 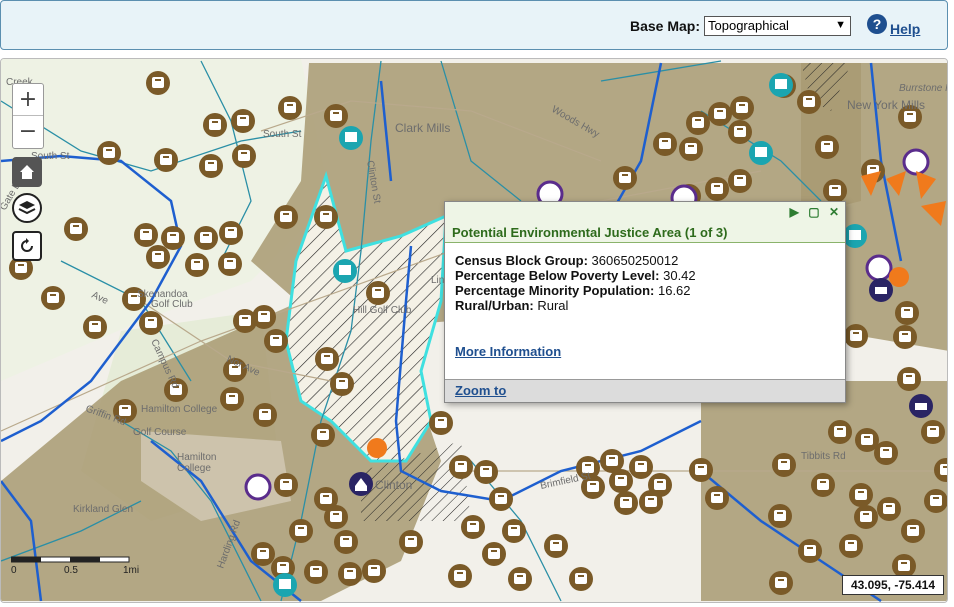 What do you see at coordinates (27, 208) in the screenshot?
I see `layers-icon` at bounding box center [27, 208].